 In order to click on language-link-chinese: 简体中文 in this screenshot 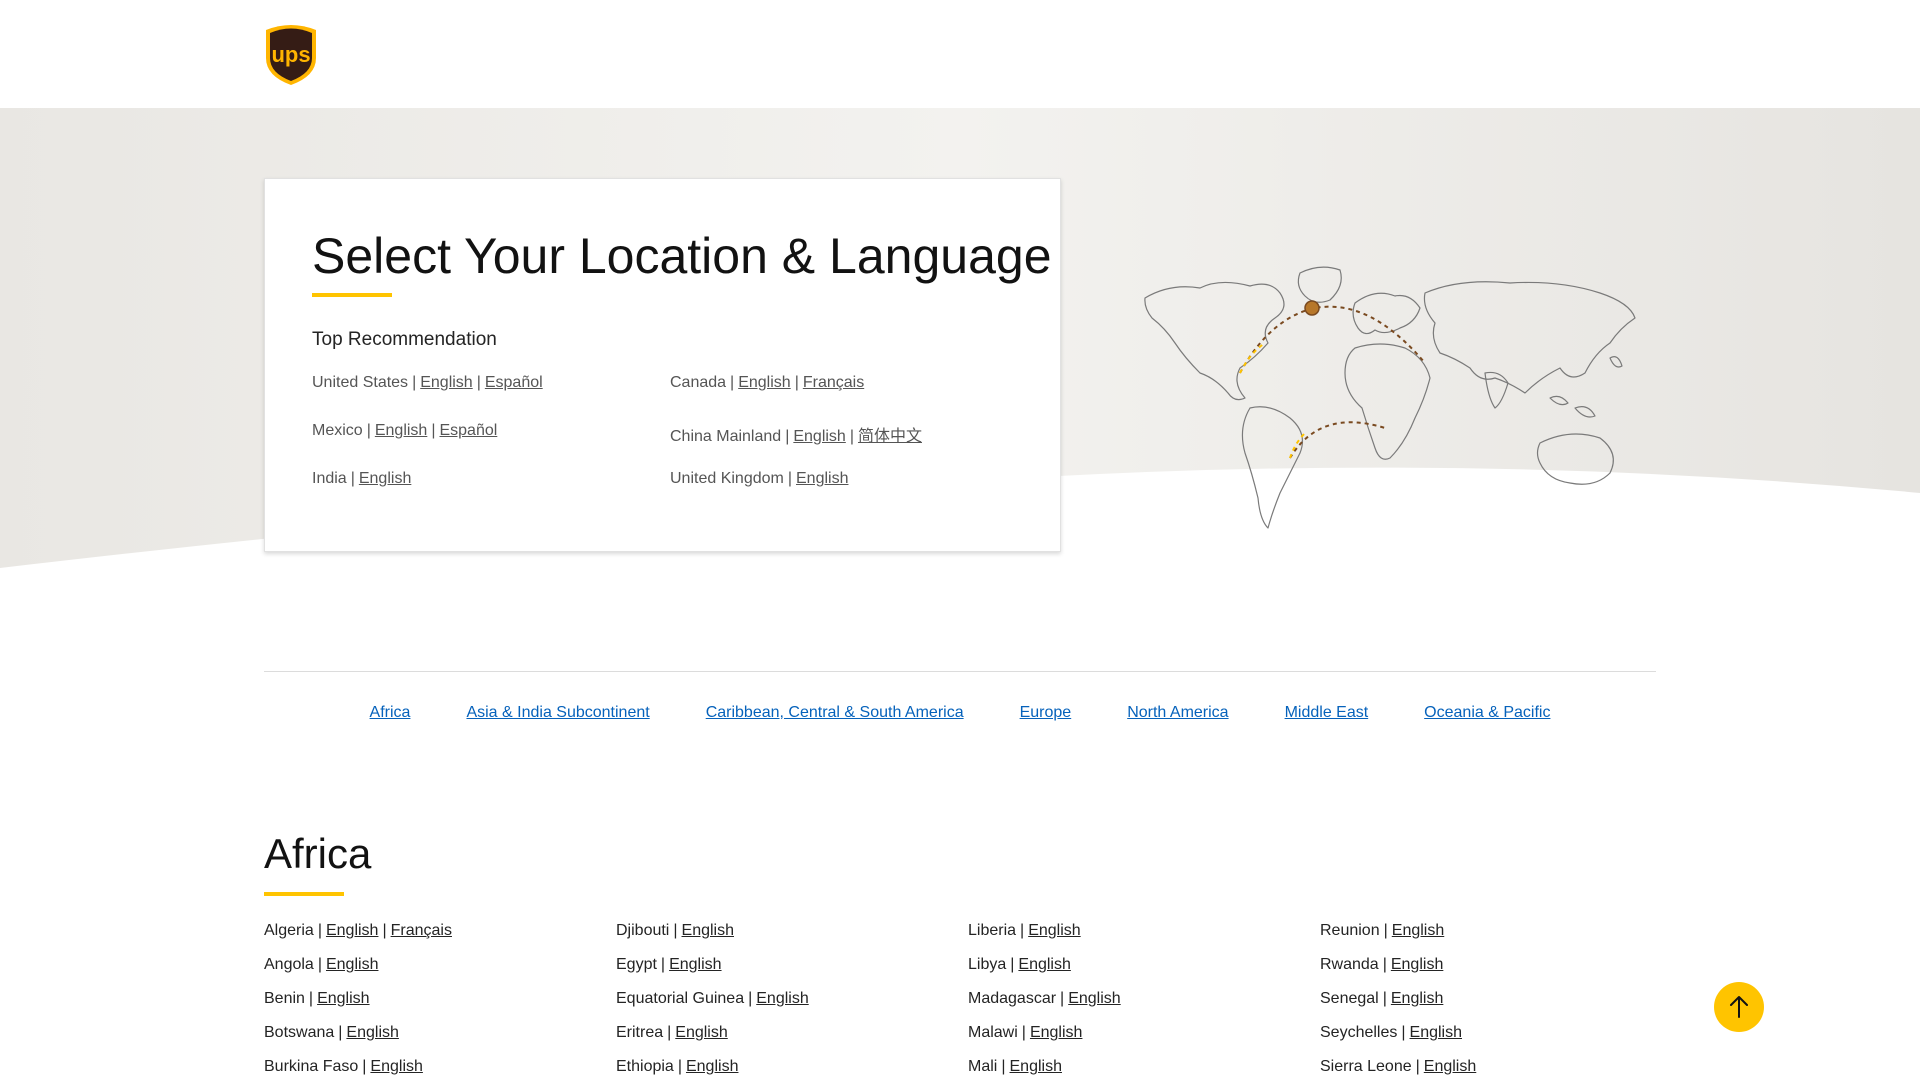, I will do `click(890, 436)`.